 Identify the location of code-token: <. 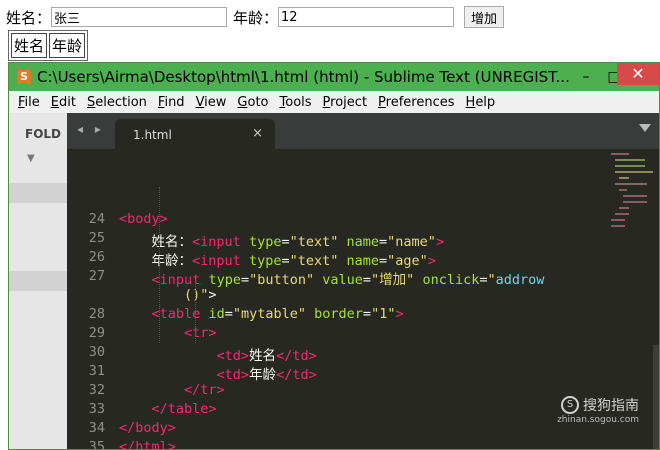
(123, 219).